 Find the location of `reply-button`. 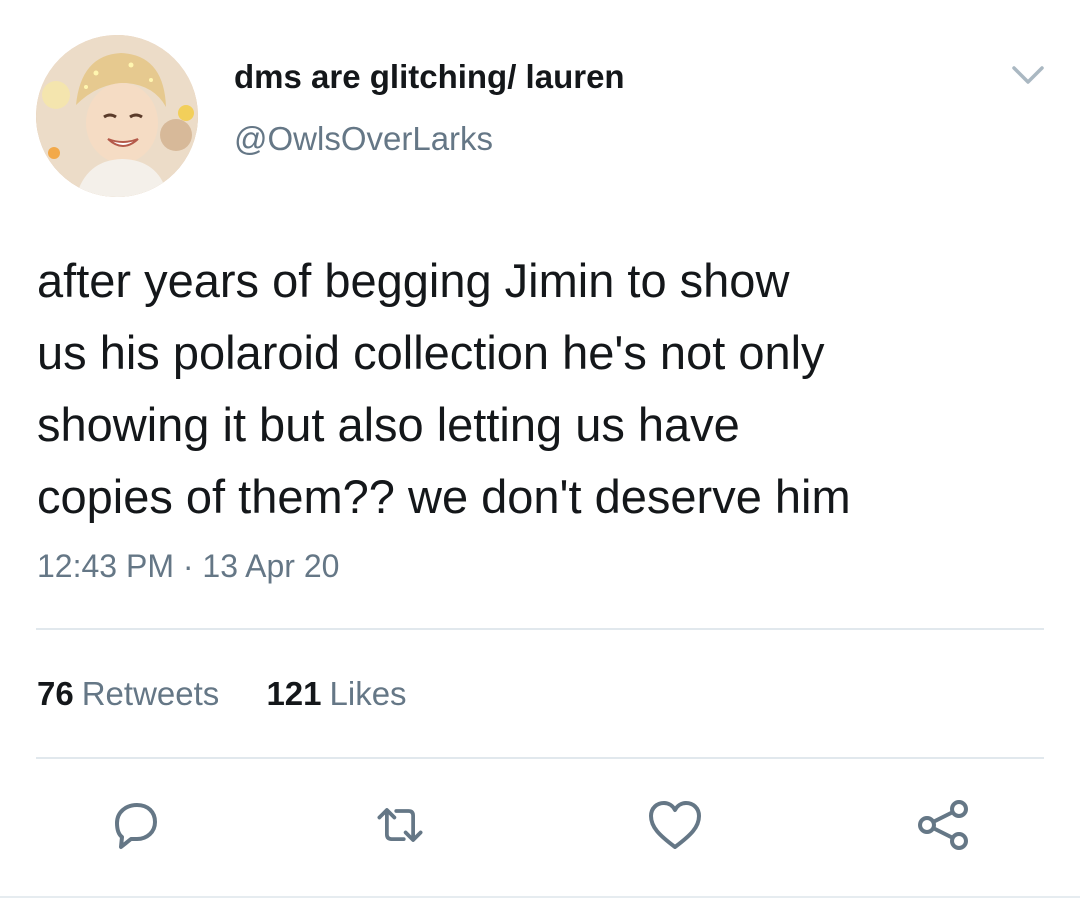

reply-button is located at coordinates (135, 825).